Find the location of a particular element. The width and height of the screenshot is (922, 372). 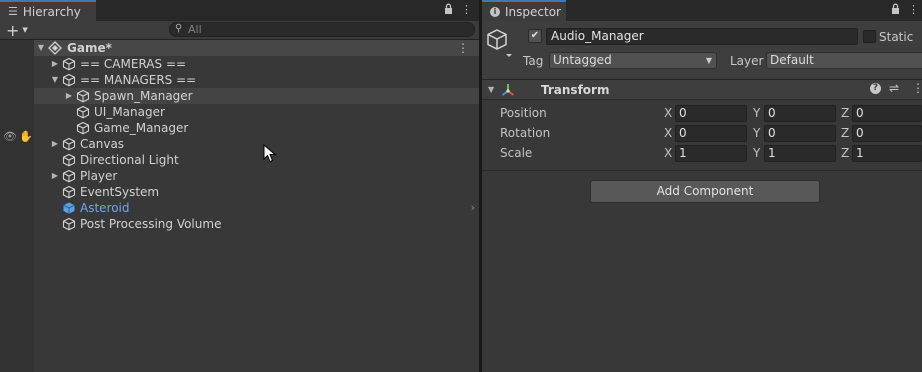

rotation-z-field: 0 is located at coordinates (887, 133).